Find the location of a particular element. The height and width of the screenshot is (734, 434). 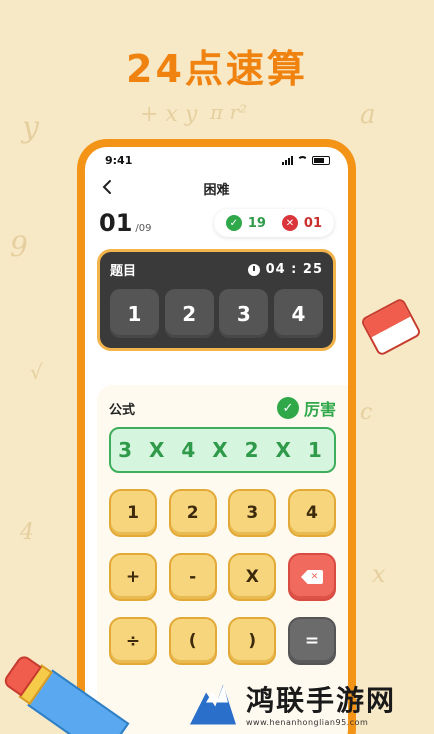

problem-label: 题目 is located at coordinates (123, 271).